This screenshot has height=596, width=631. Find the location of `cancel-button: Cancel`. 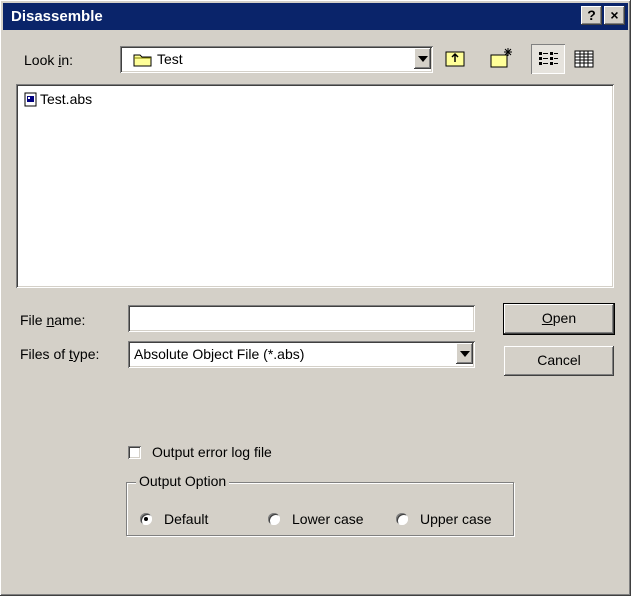

cancel-button: Cancel is located at coordinates (559, 361).